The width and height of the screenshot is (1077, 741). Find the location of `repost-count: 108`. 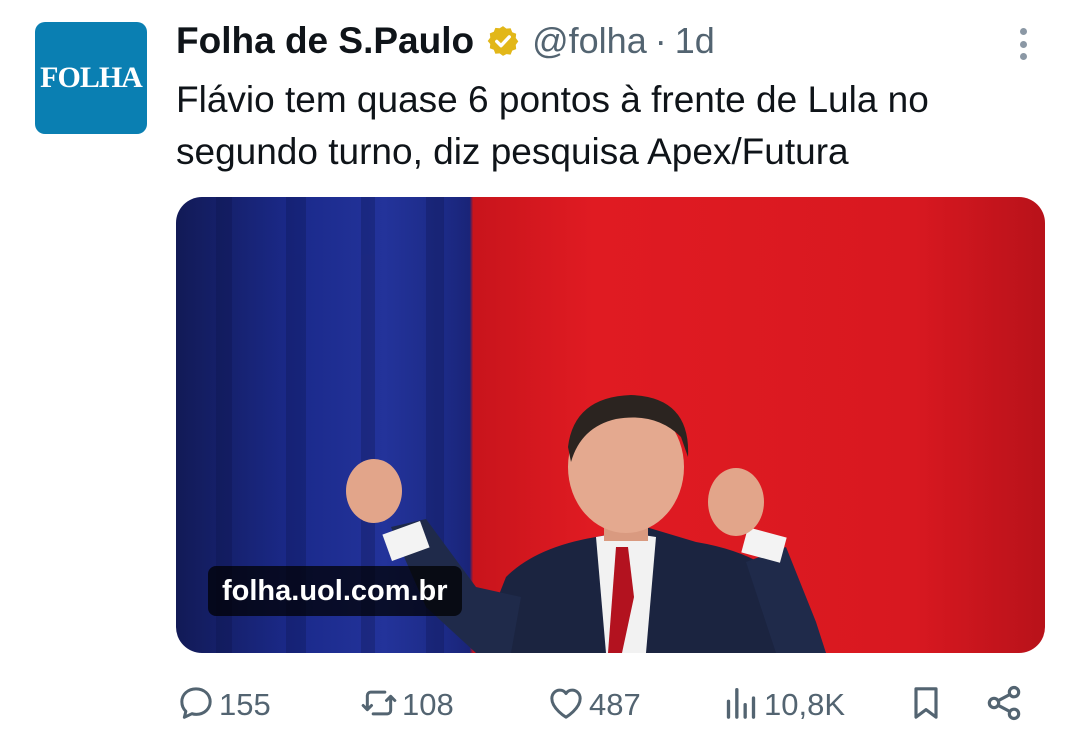

repost-count: 108 is located at coordinates (428, 704).